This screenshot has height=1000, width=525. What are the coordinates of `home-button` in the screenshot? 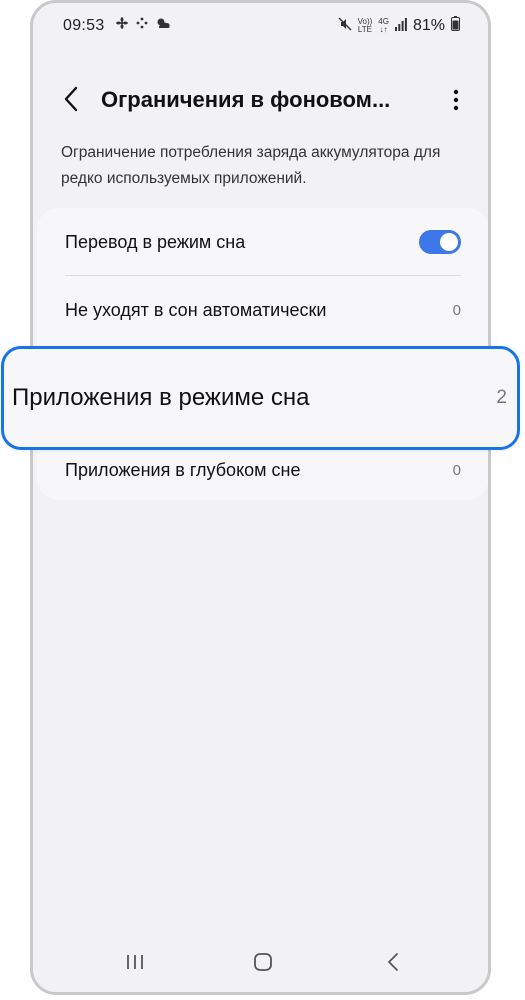 It's located at (263, 962).